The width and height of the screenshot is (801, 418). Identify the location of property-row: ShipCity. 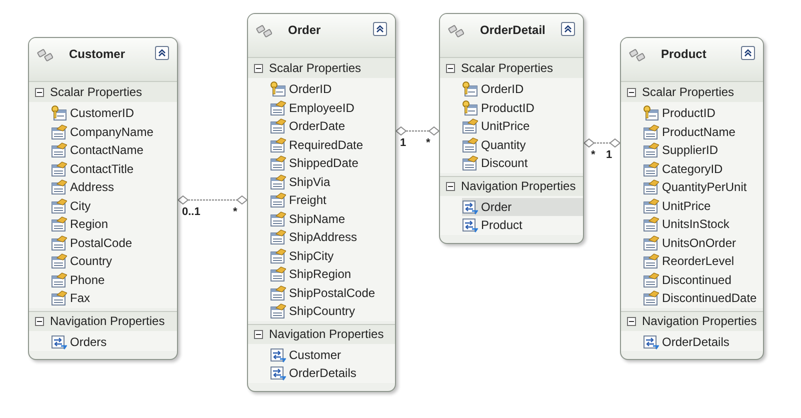
(332, 255).